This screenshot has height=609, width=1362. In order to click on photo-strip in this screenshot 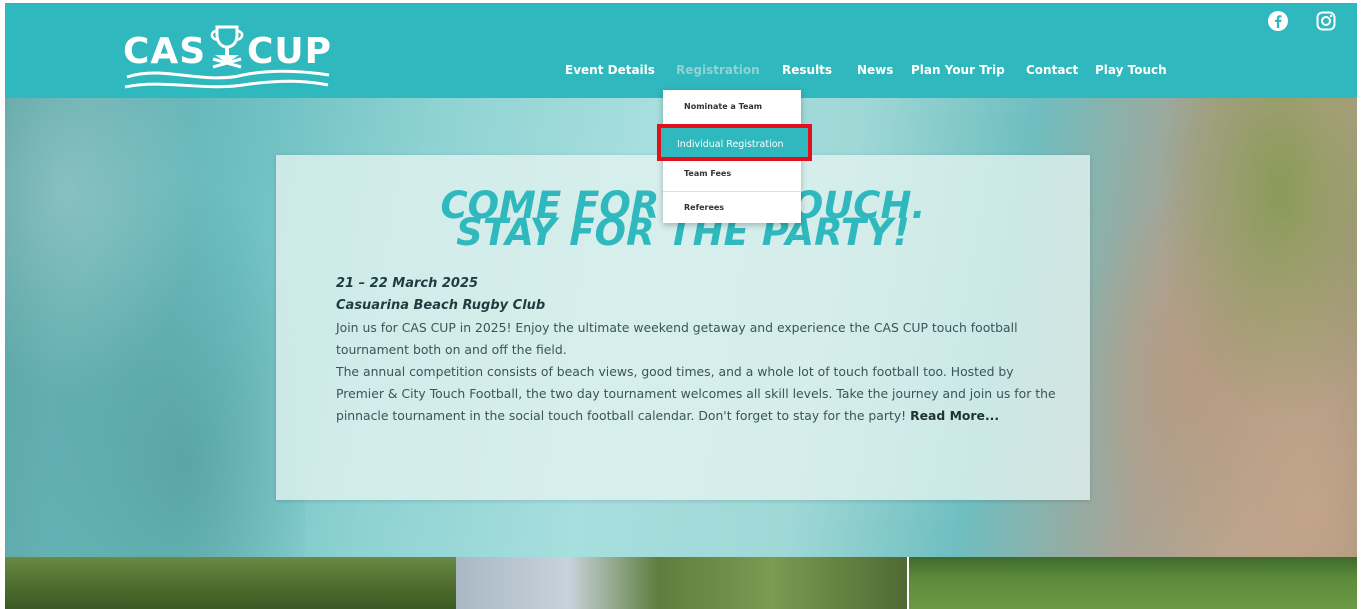, I will do `click(681, 583)`.